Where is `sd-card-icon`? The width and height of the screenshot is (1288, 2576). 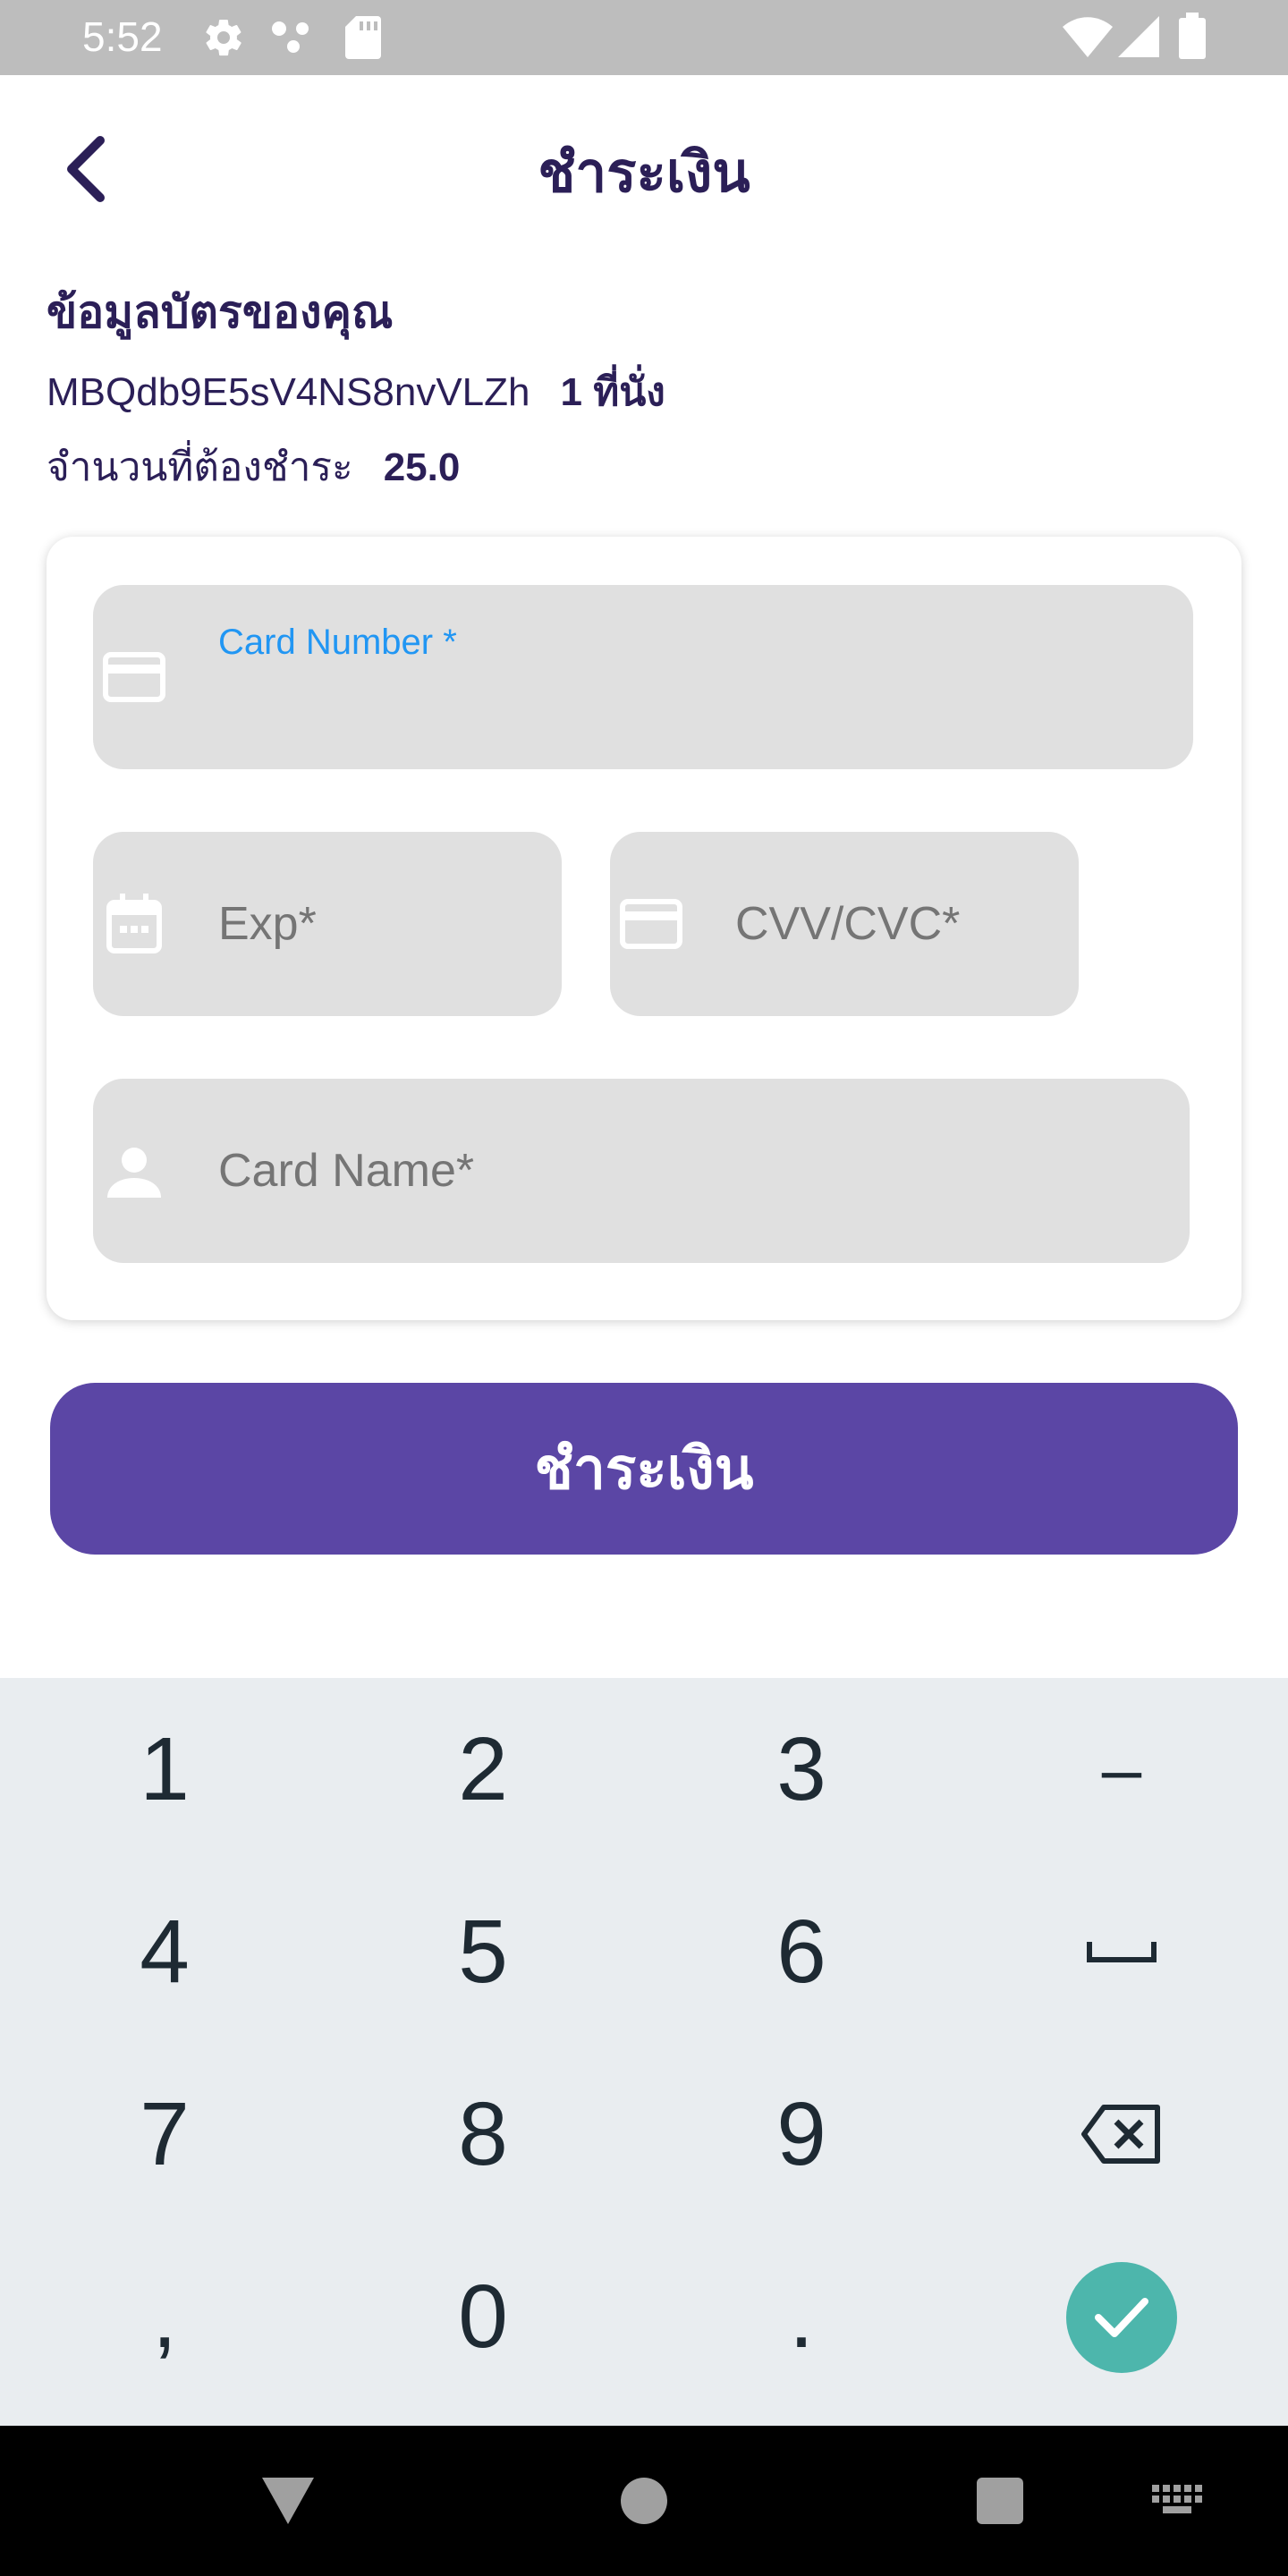 sd-card-icon is located at coordinates (363, 37).